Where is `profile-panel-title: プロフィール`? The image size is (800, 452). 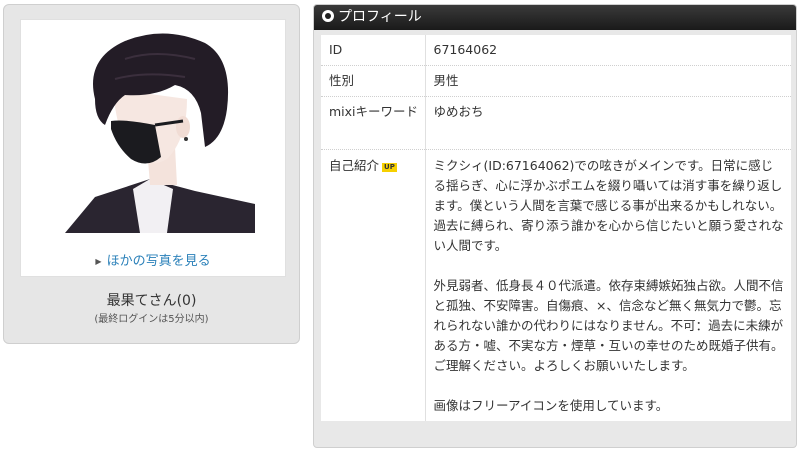
profile-panel-title: プロフィール is located at coordinates (380, 17).